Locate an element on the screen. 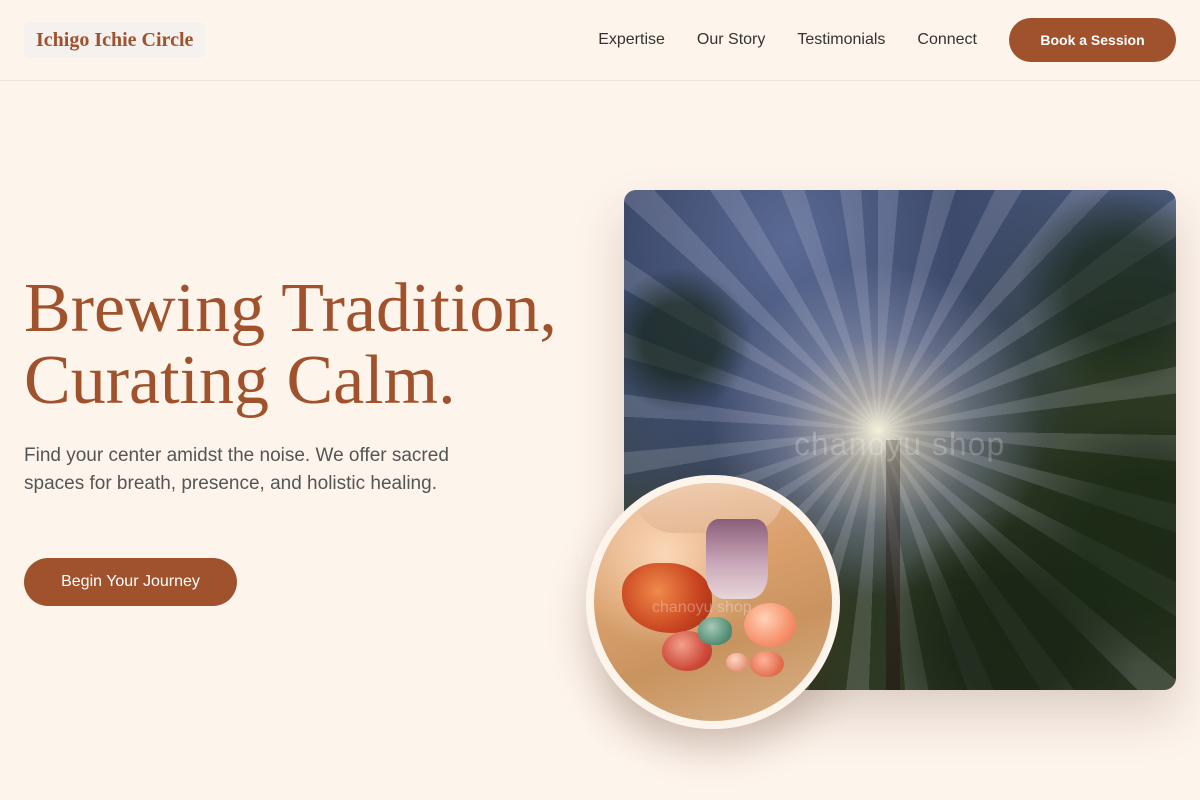  forest-watermark: chanoyu shop is located at coordinates (900, 444).